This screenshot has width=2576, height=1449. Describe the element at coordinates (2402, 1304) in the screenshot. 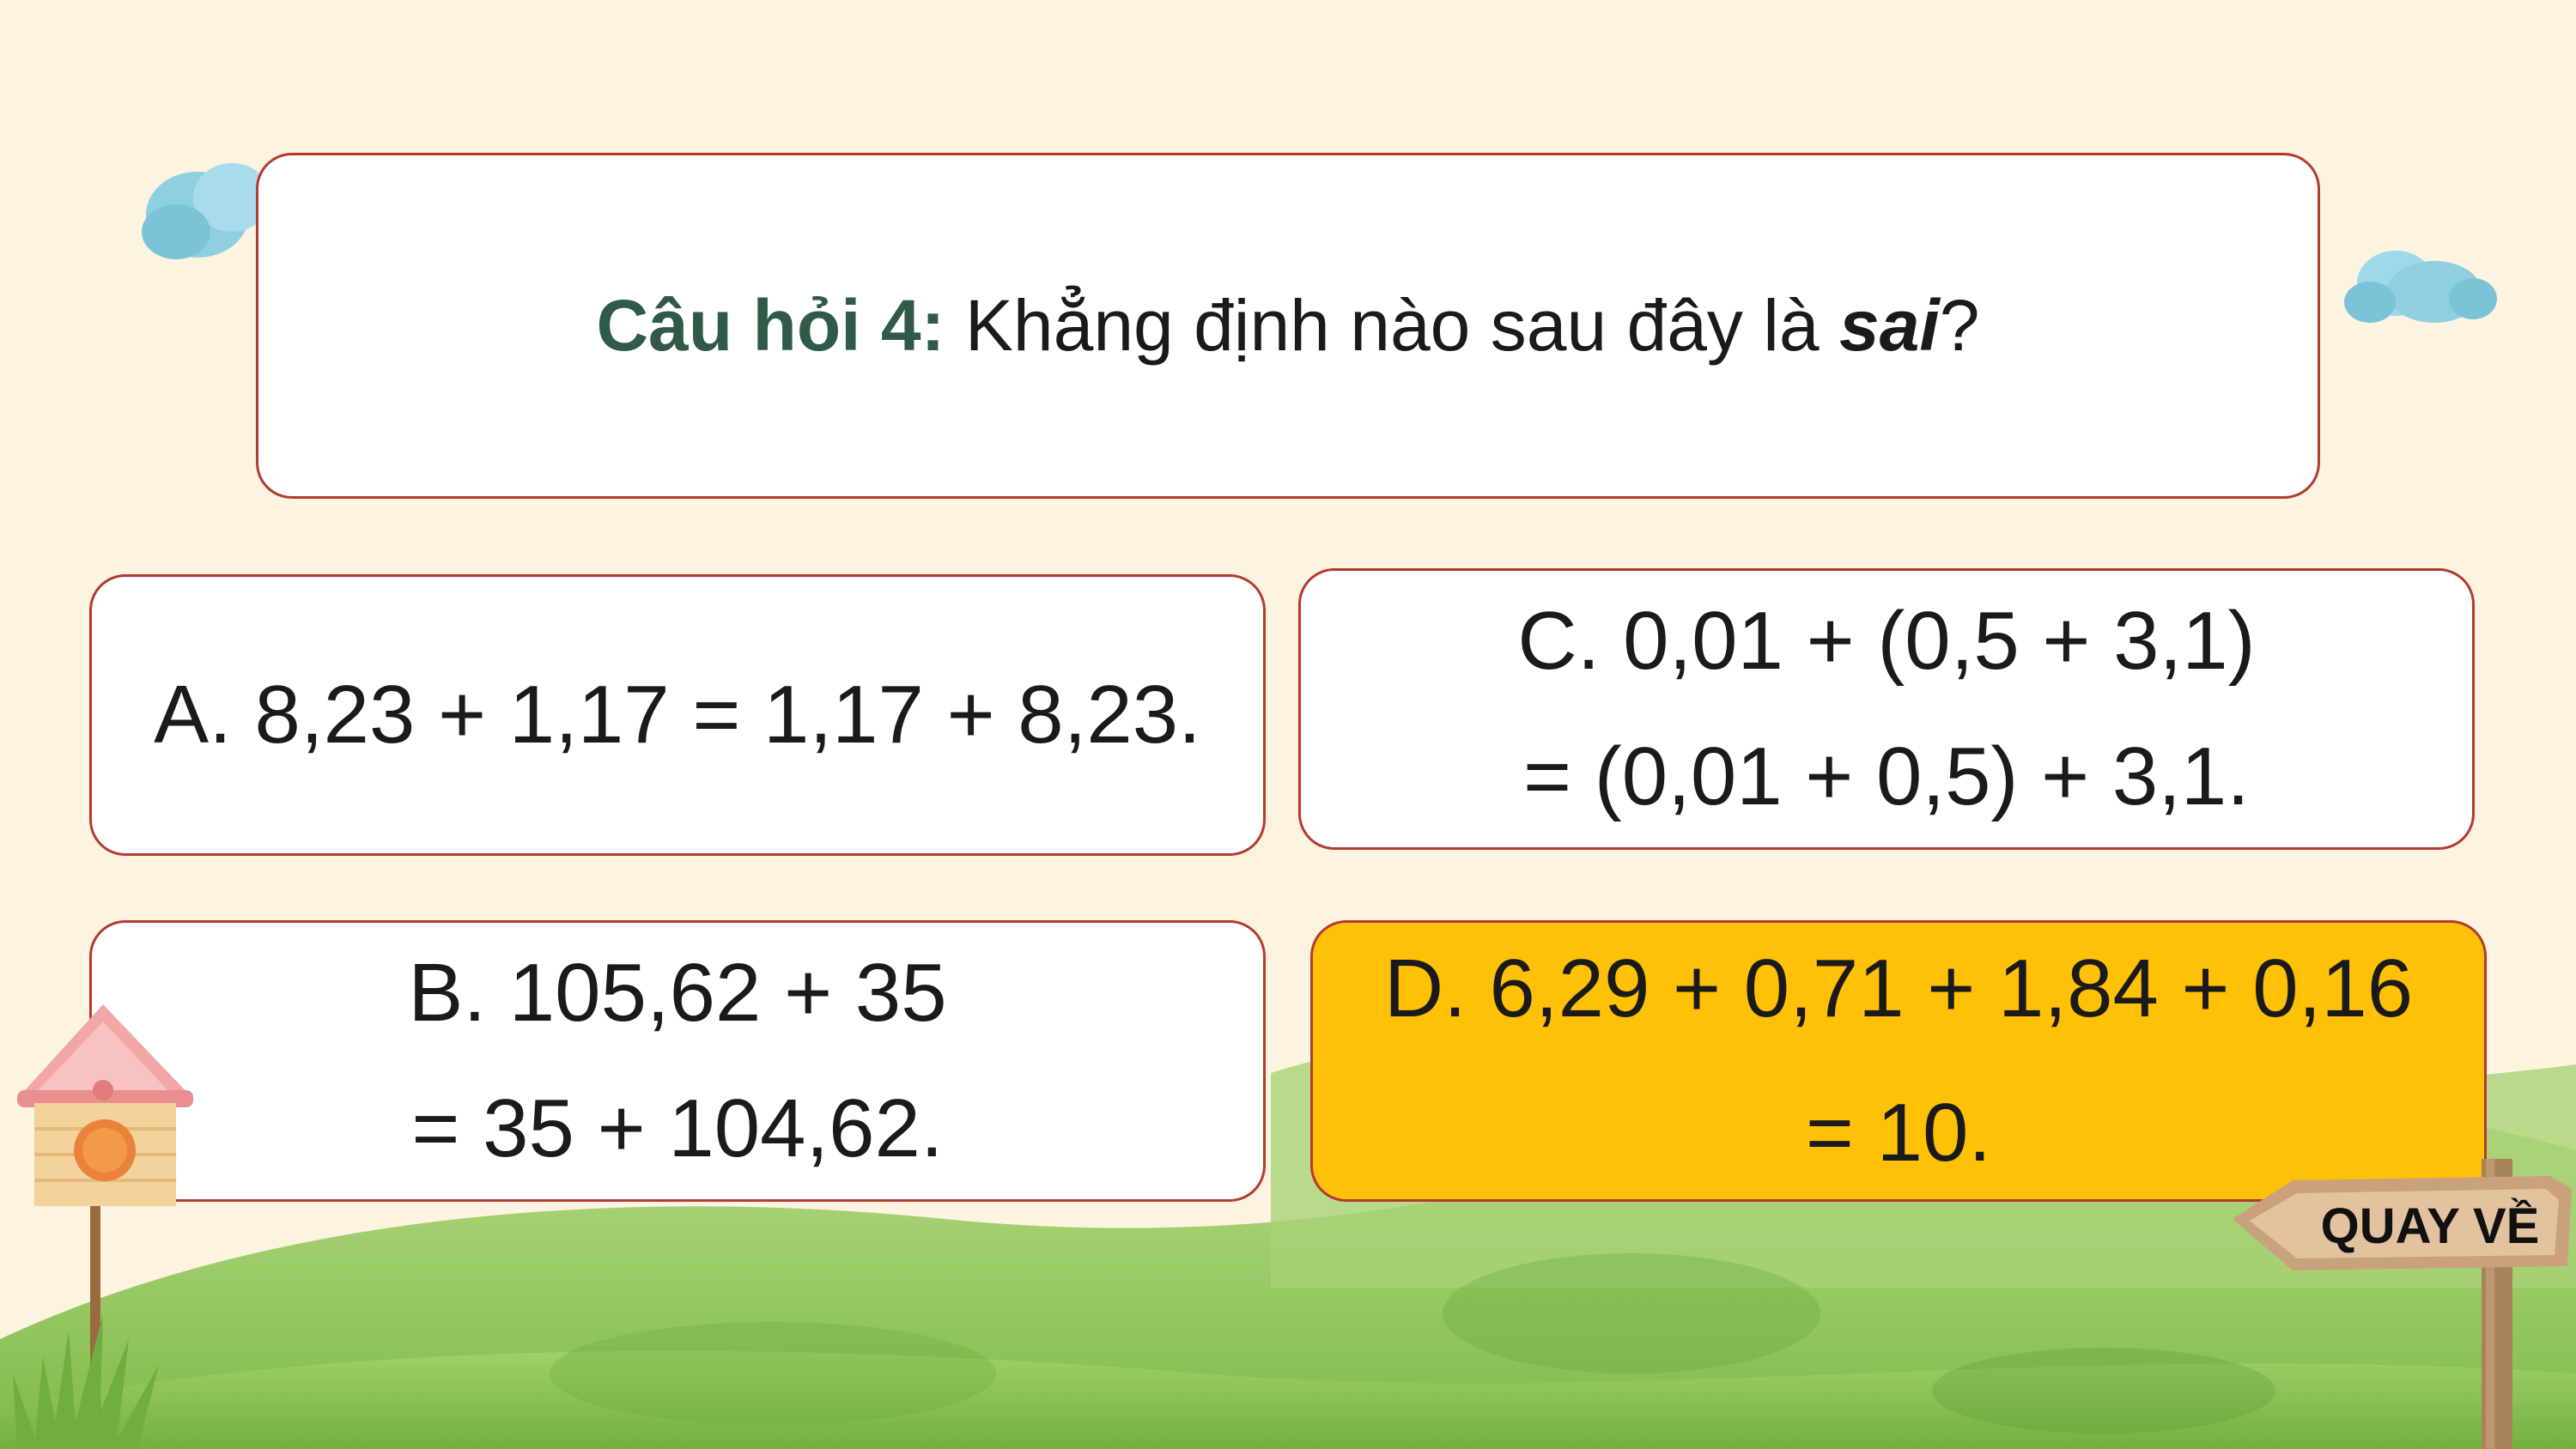

I see `signpost-icon` at that location.